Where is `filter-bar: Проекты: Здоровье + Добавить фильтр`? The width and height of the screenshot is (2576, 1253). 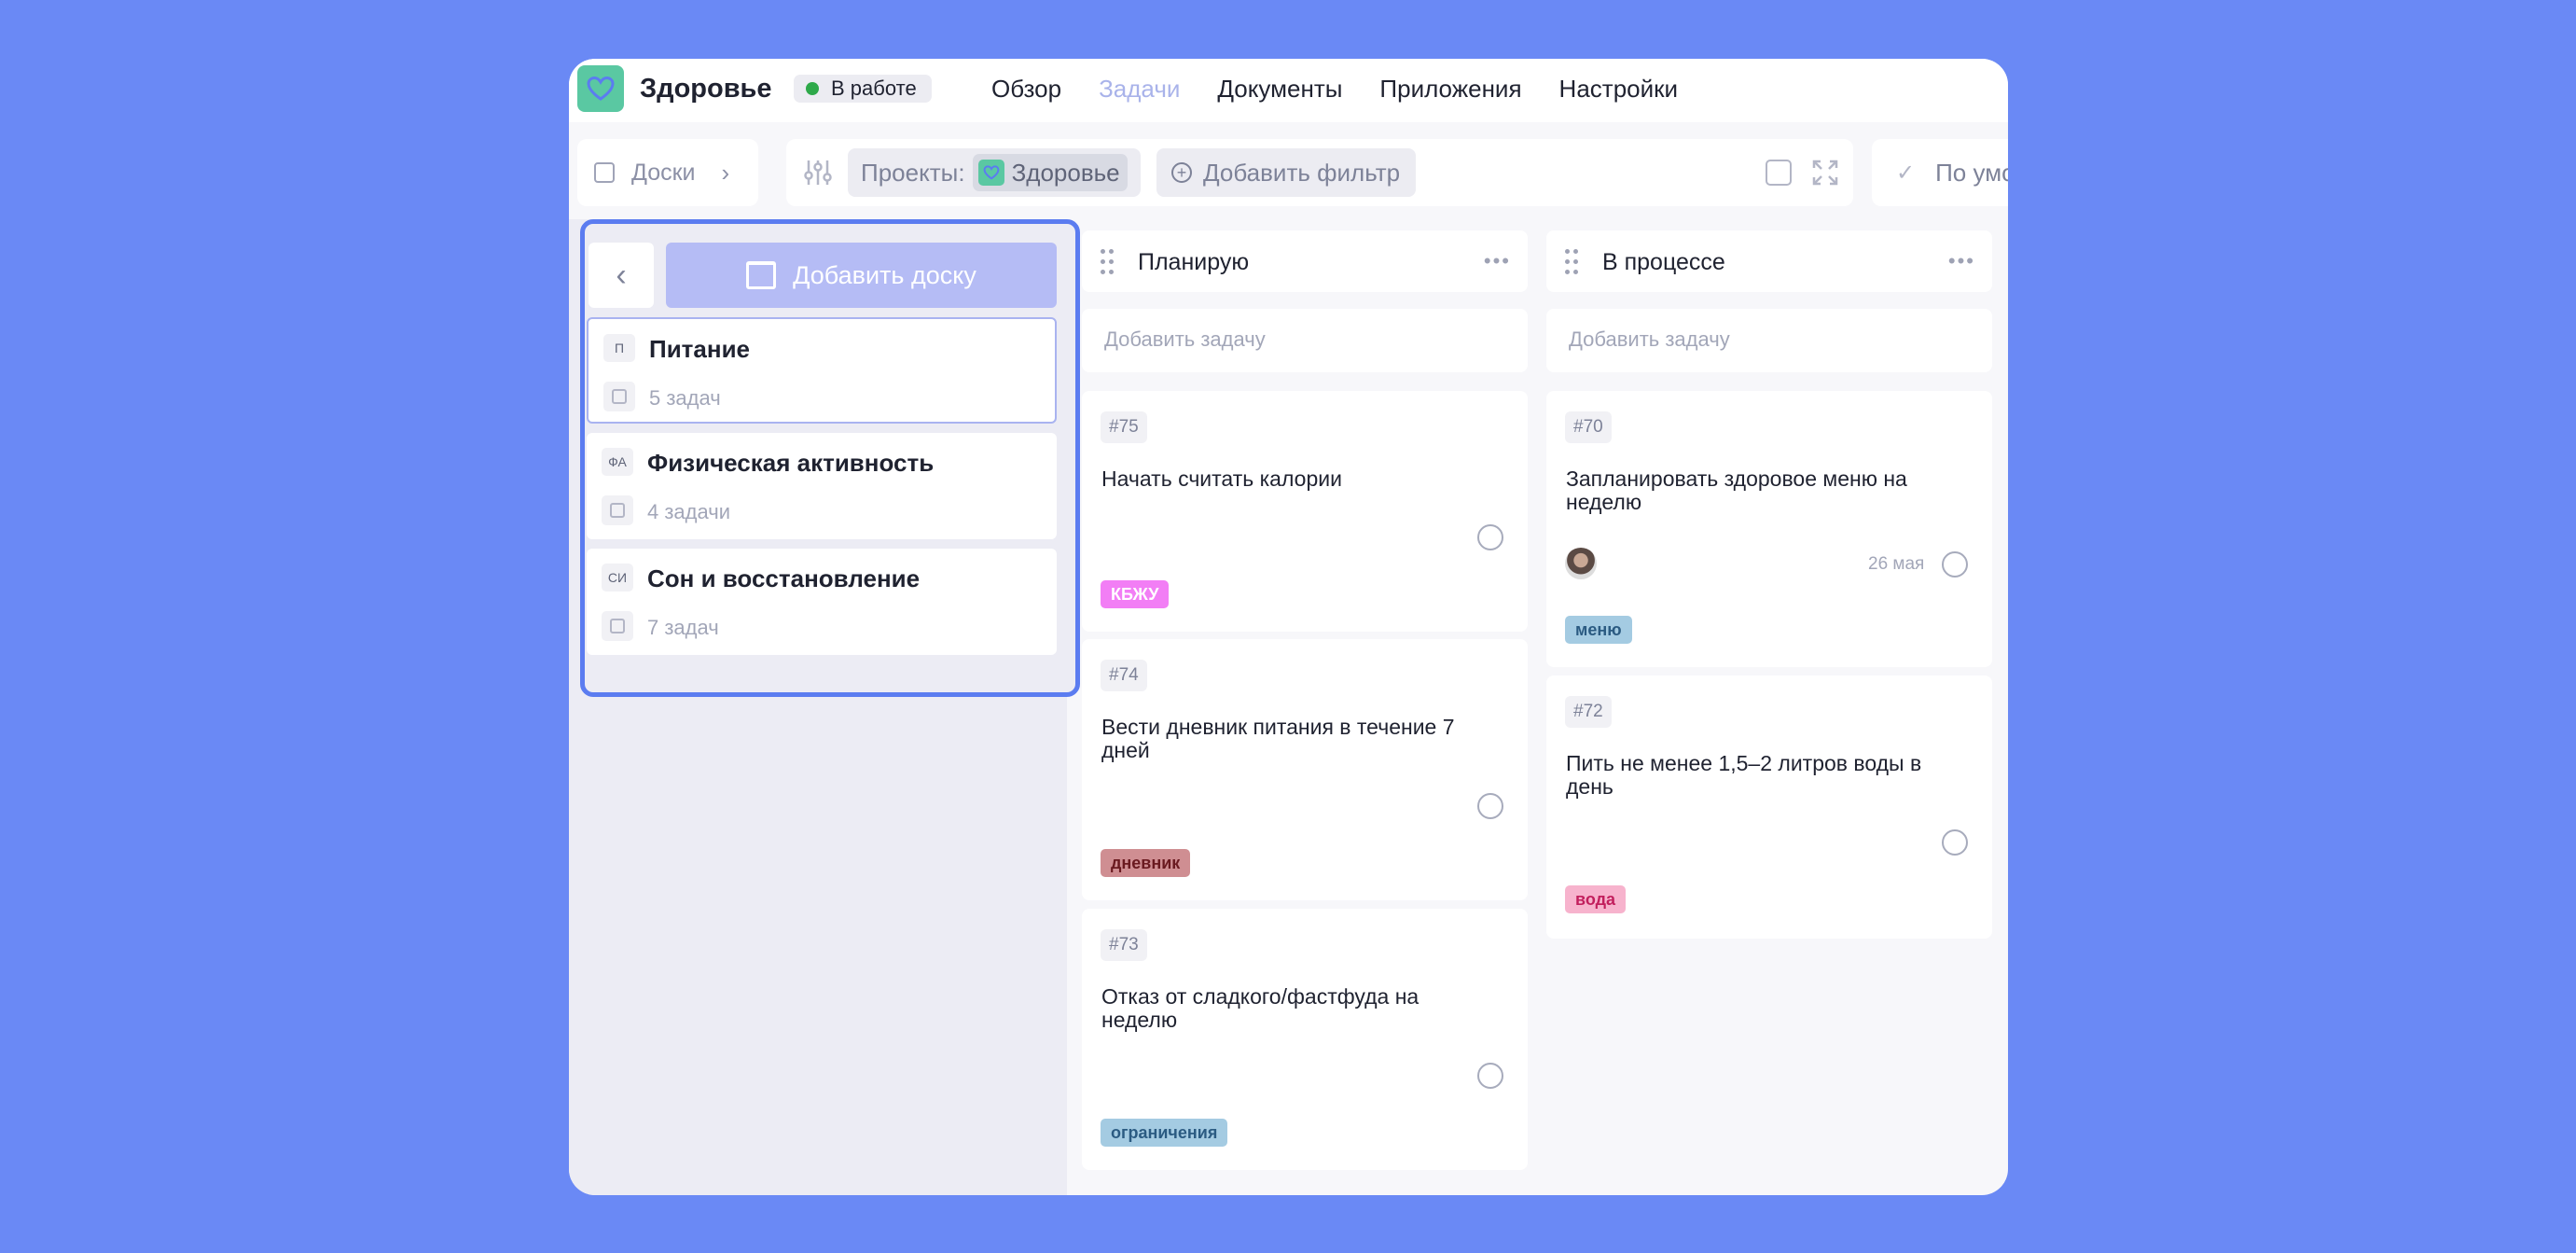 filter-bar: Проекты: Здоровье + Добавить фильтр is located at coordinates (1319, 172).